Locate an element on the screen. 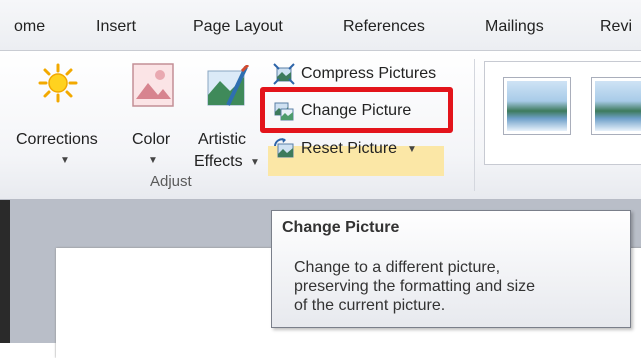 The height and width of the screenshot is (358, 641). tooltip-title: Change Picture is located at coordinates (341, 227).